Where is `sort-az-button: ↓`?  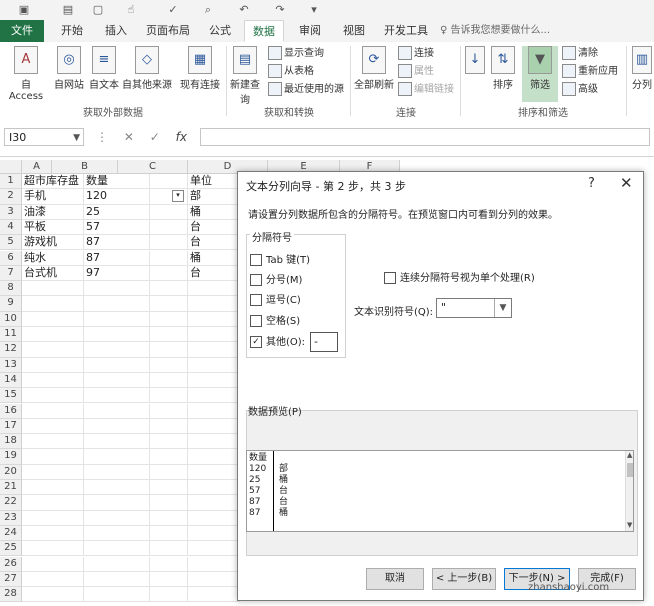 sort-az-button: ↓ is located at coordinates (475, 61).